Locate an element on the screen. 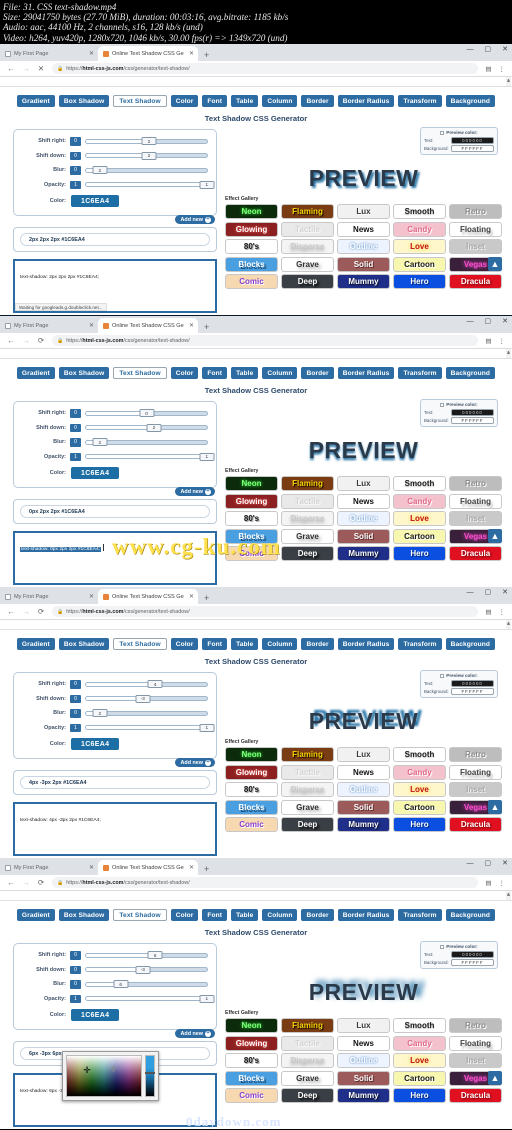 The width and height of the screenshot is (512, 1130). maximize-button: ▢ is located at coordinates (488, 321).